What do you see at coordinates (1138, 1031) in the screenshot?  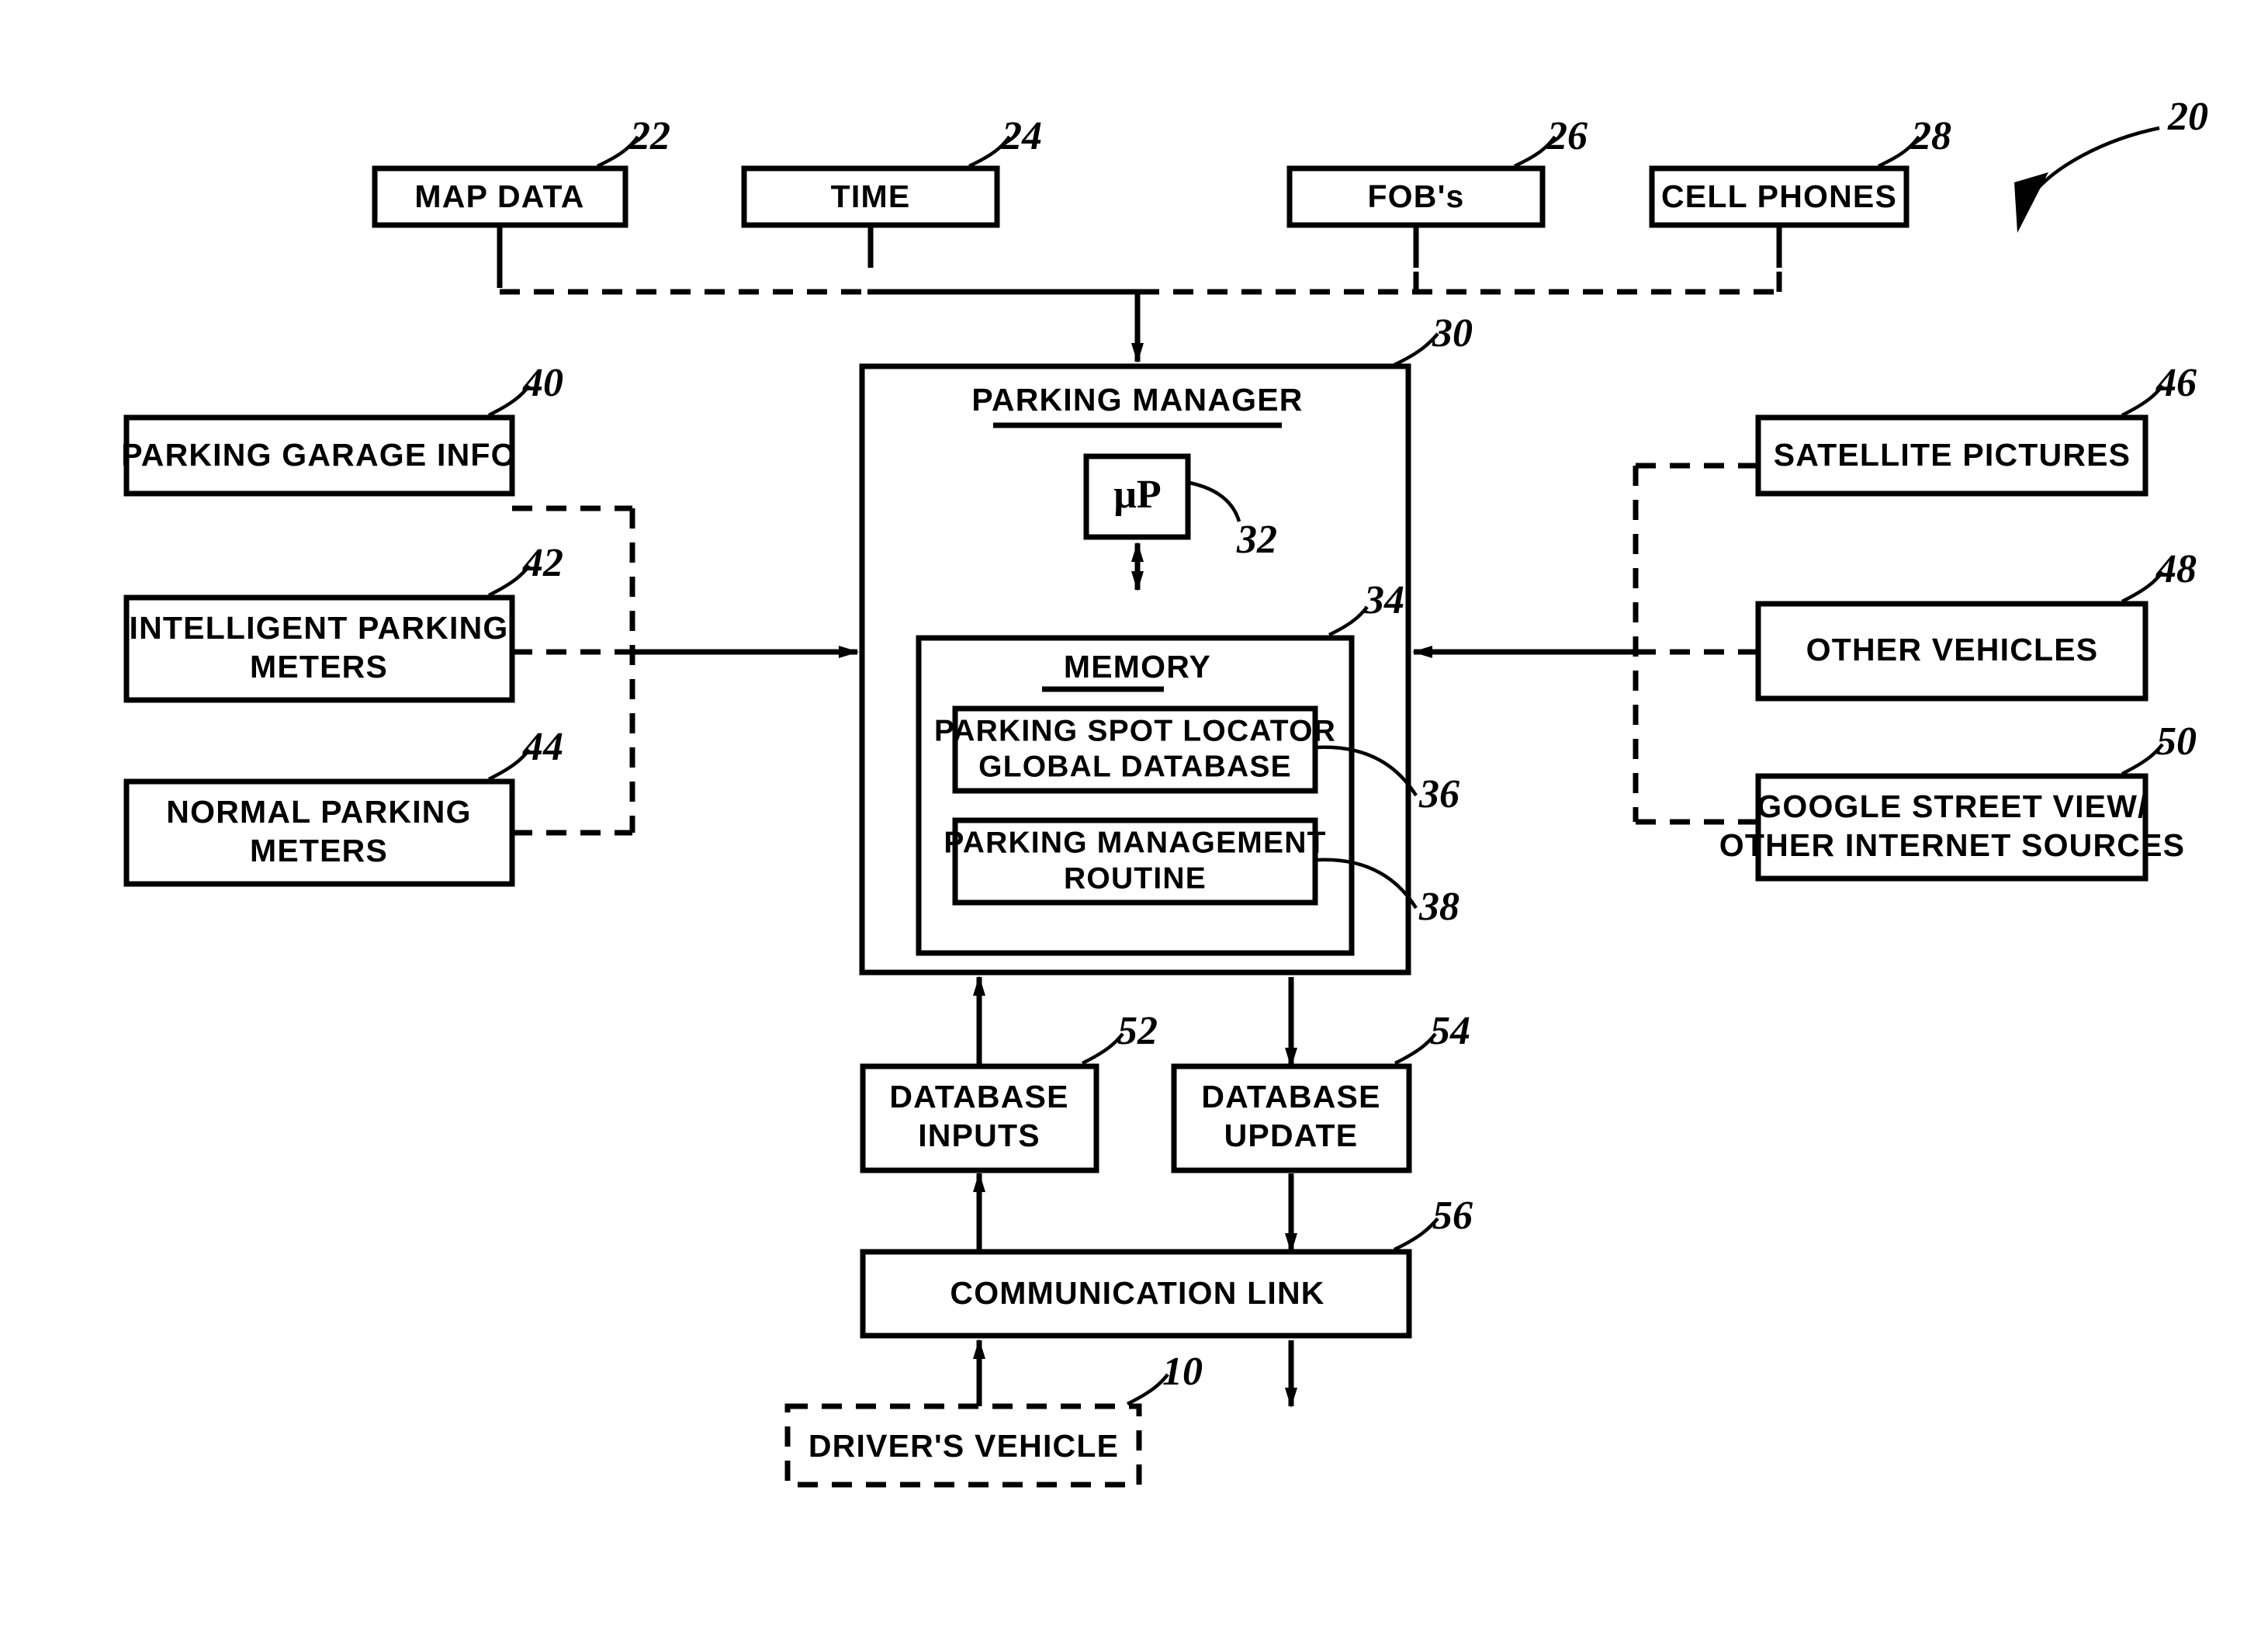 I see `ref-number-52: 52` at bounding box center [1138, 1031].